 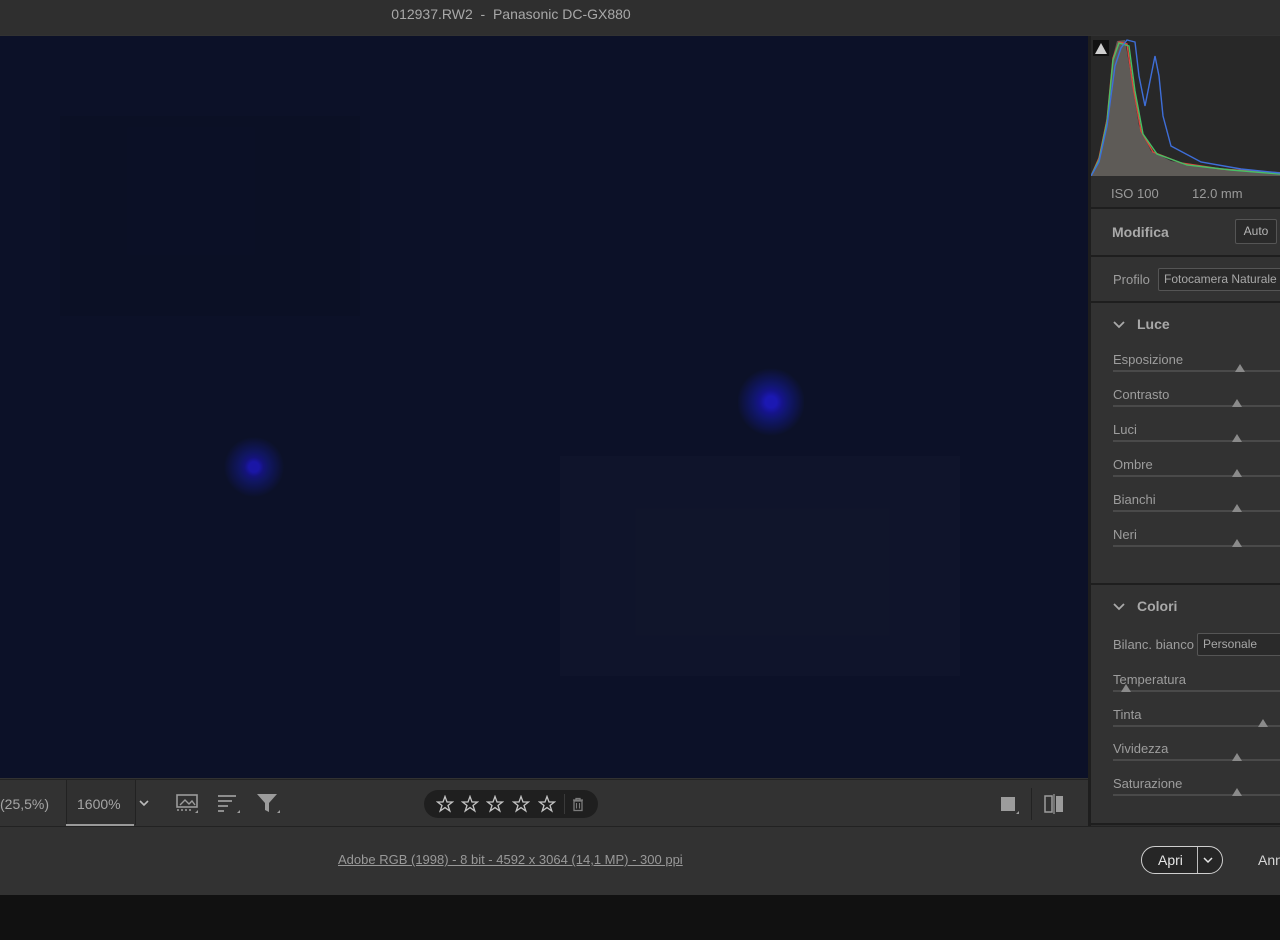 I want to click on status-bar, so click(x=640, y=917).